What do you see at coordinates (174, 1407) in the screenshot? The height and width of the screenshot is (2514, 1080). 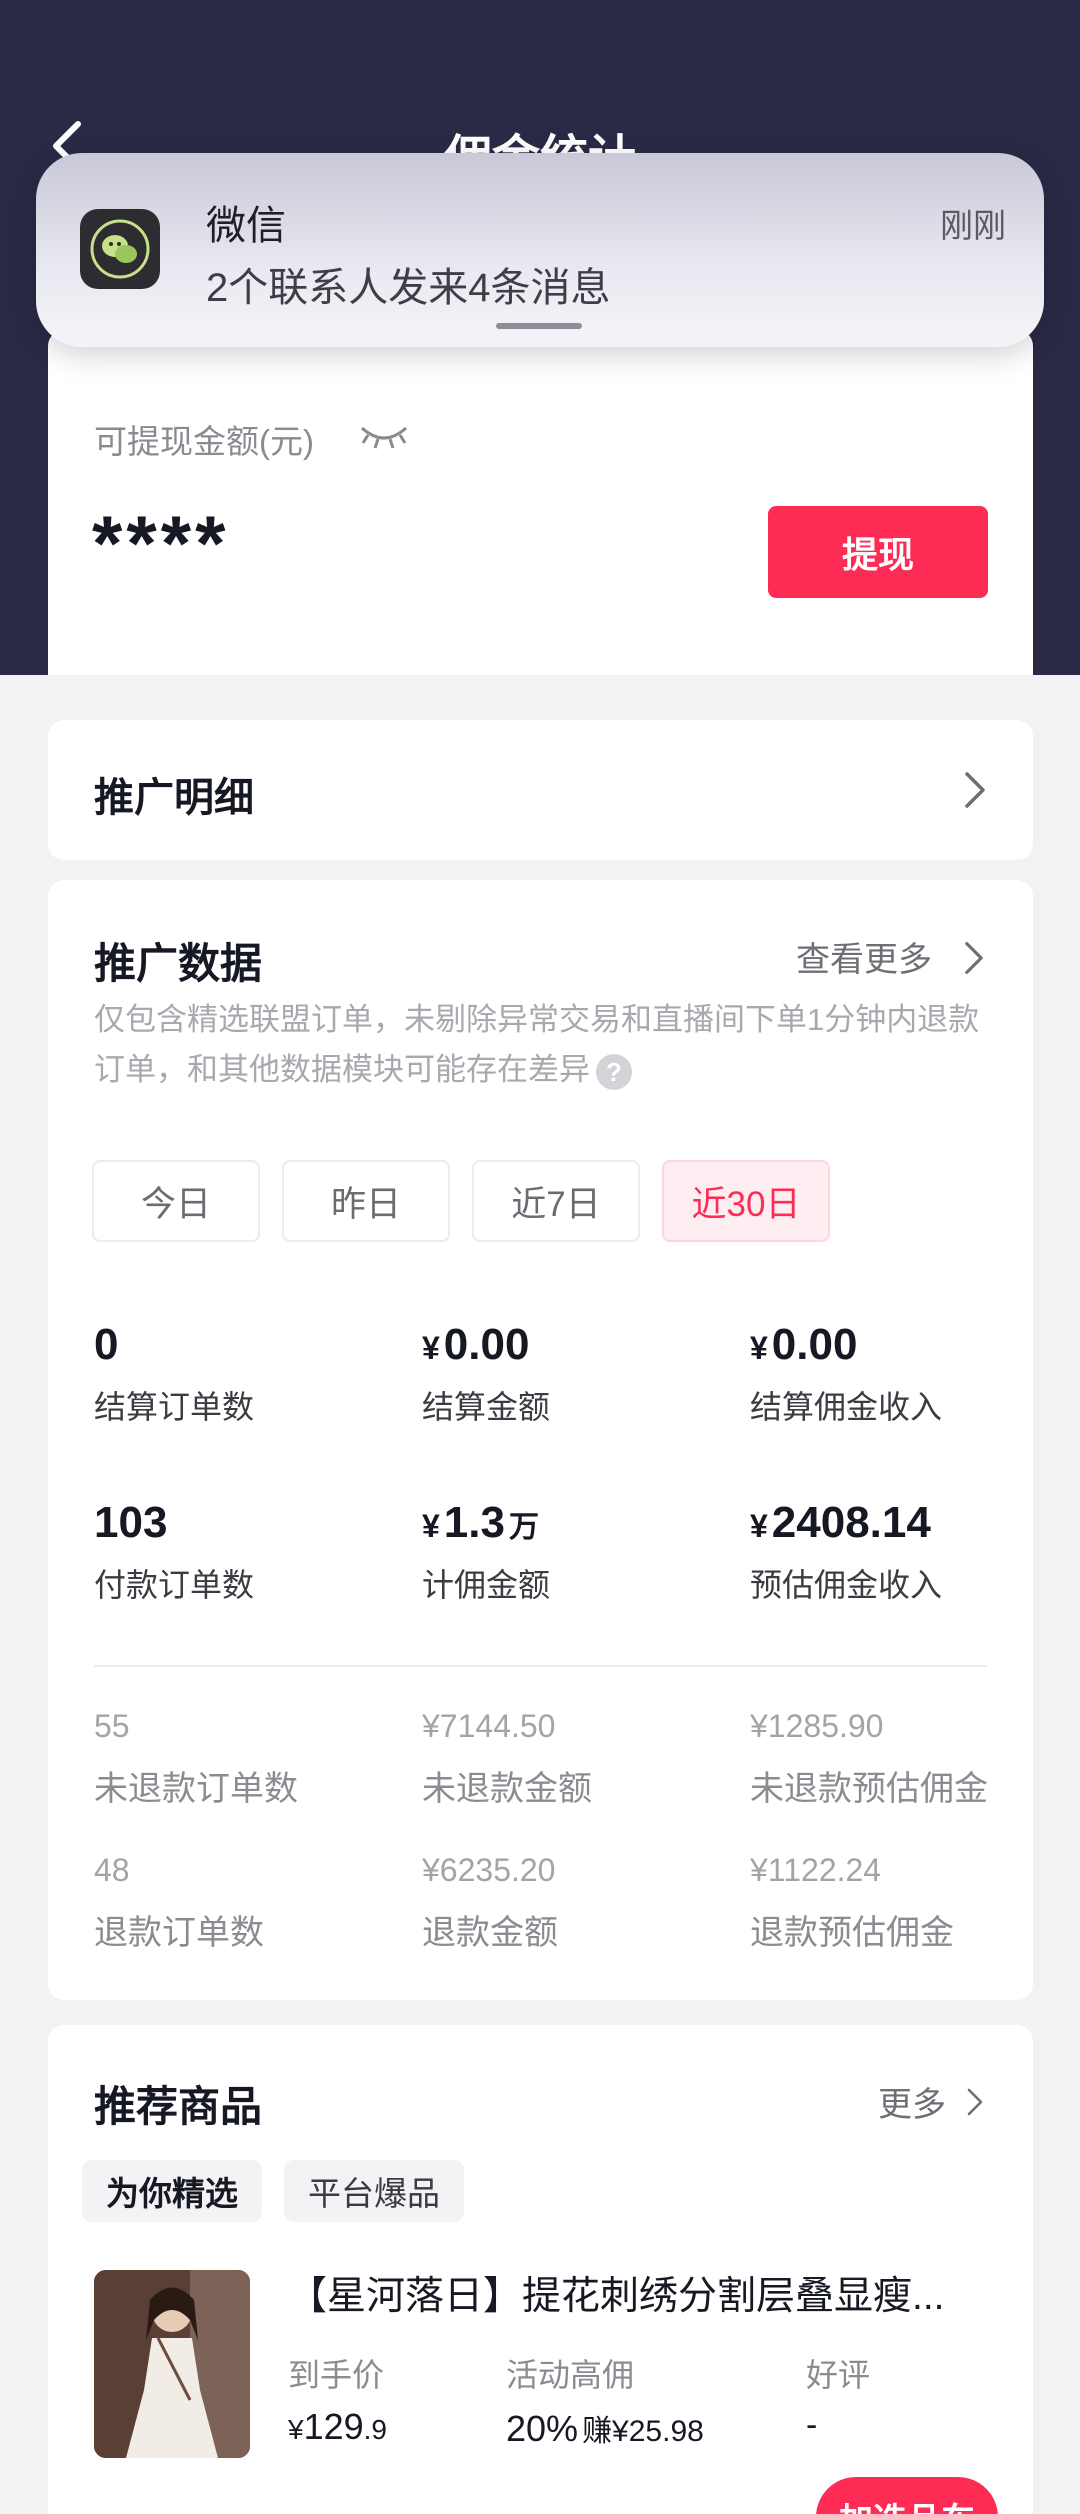 I see `metric-label: 结算订单数` at bounding box center [174, 1407].